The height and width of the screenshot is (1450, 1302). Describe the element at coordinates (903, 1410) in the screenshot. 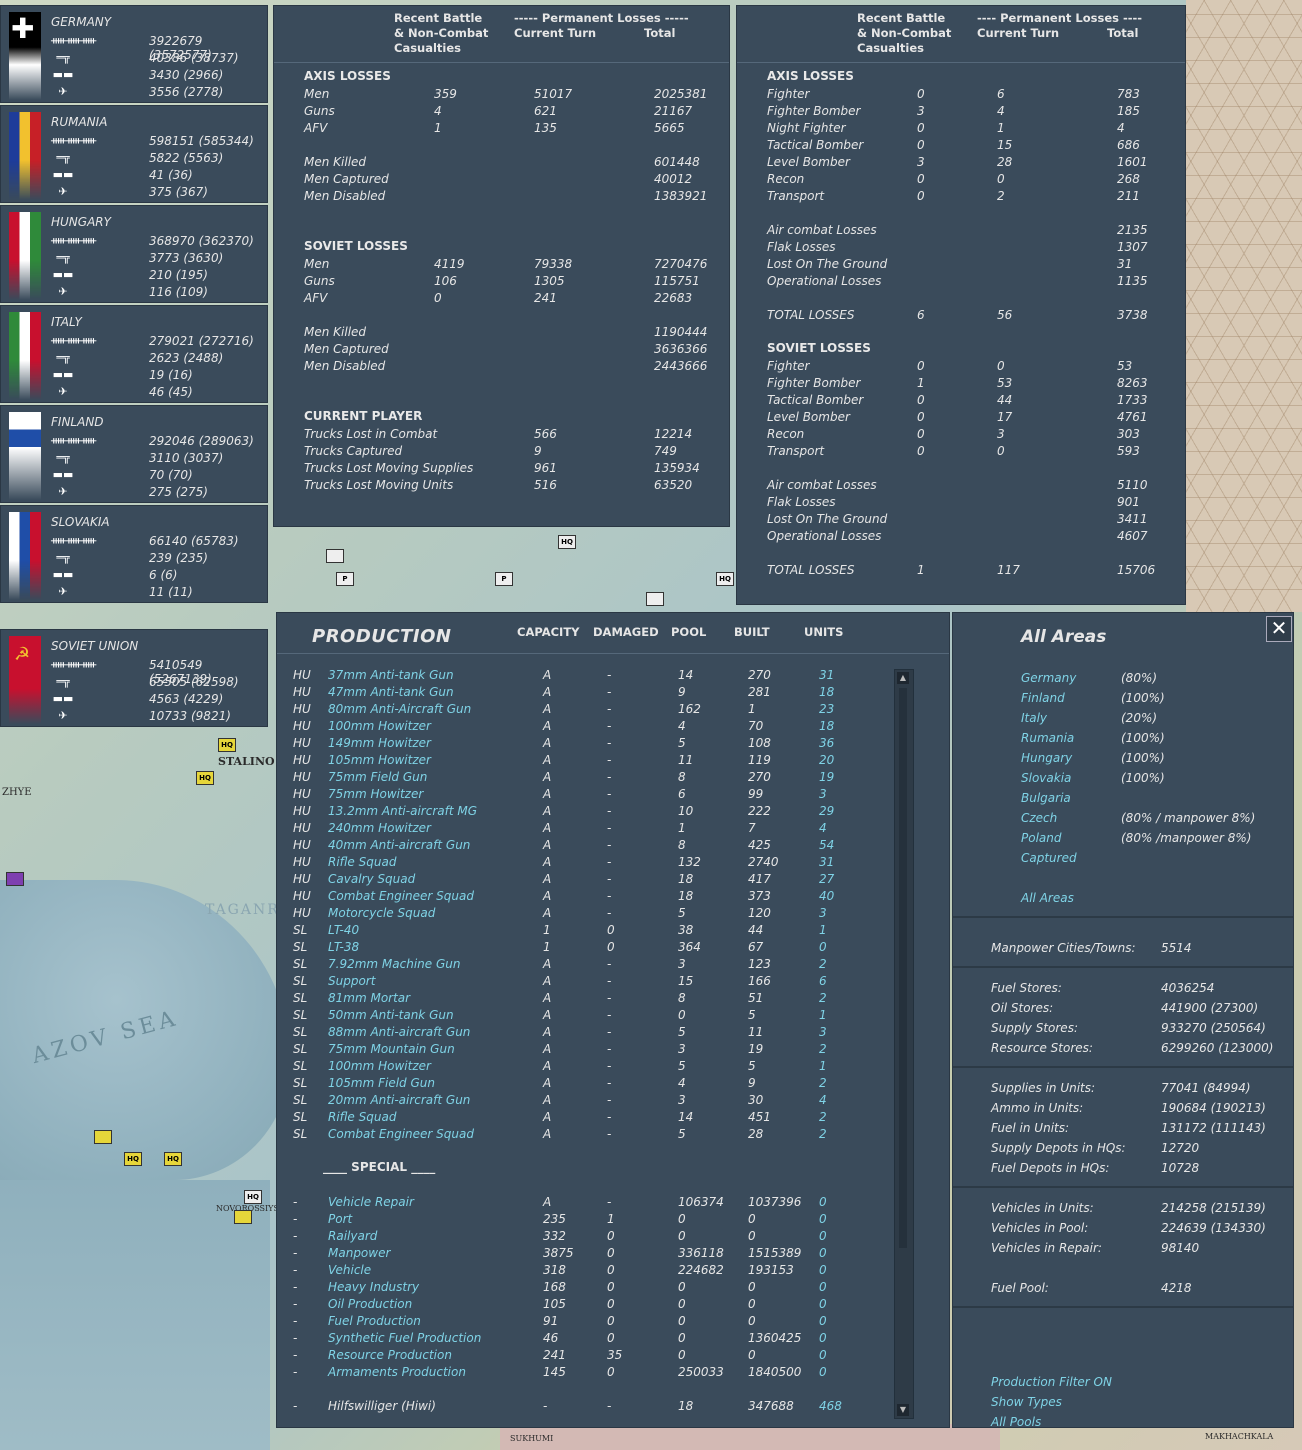

I see `scroll-down-arrow-icon: ▼` at that location.